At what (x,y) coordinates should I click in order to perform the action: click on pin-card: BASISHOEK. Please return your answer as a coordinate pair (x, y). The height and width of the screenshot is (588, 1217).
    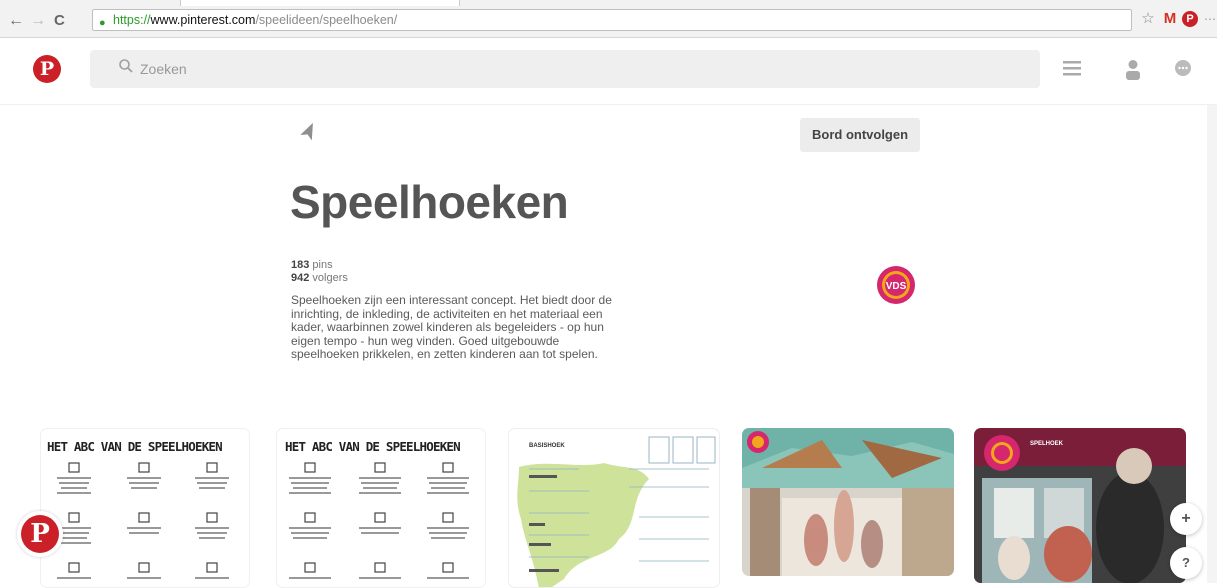
    Looking at the image, I should click on (614, 508).